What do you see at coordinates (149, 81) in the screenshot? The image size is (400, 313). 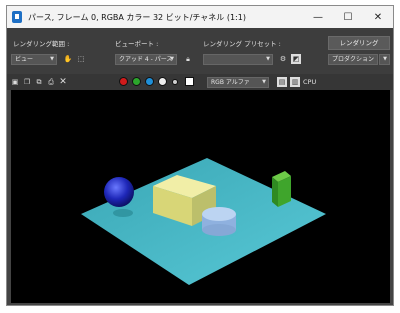 I see `blue-channel-toggle` at bounding box center [149, 81].